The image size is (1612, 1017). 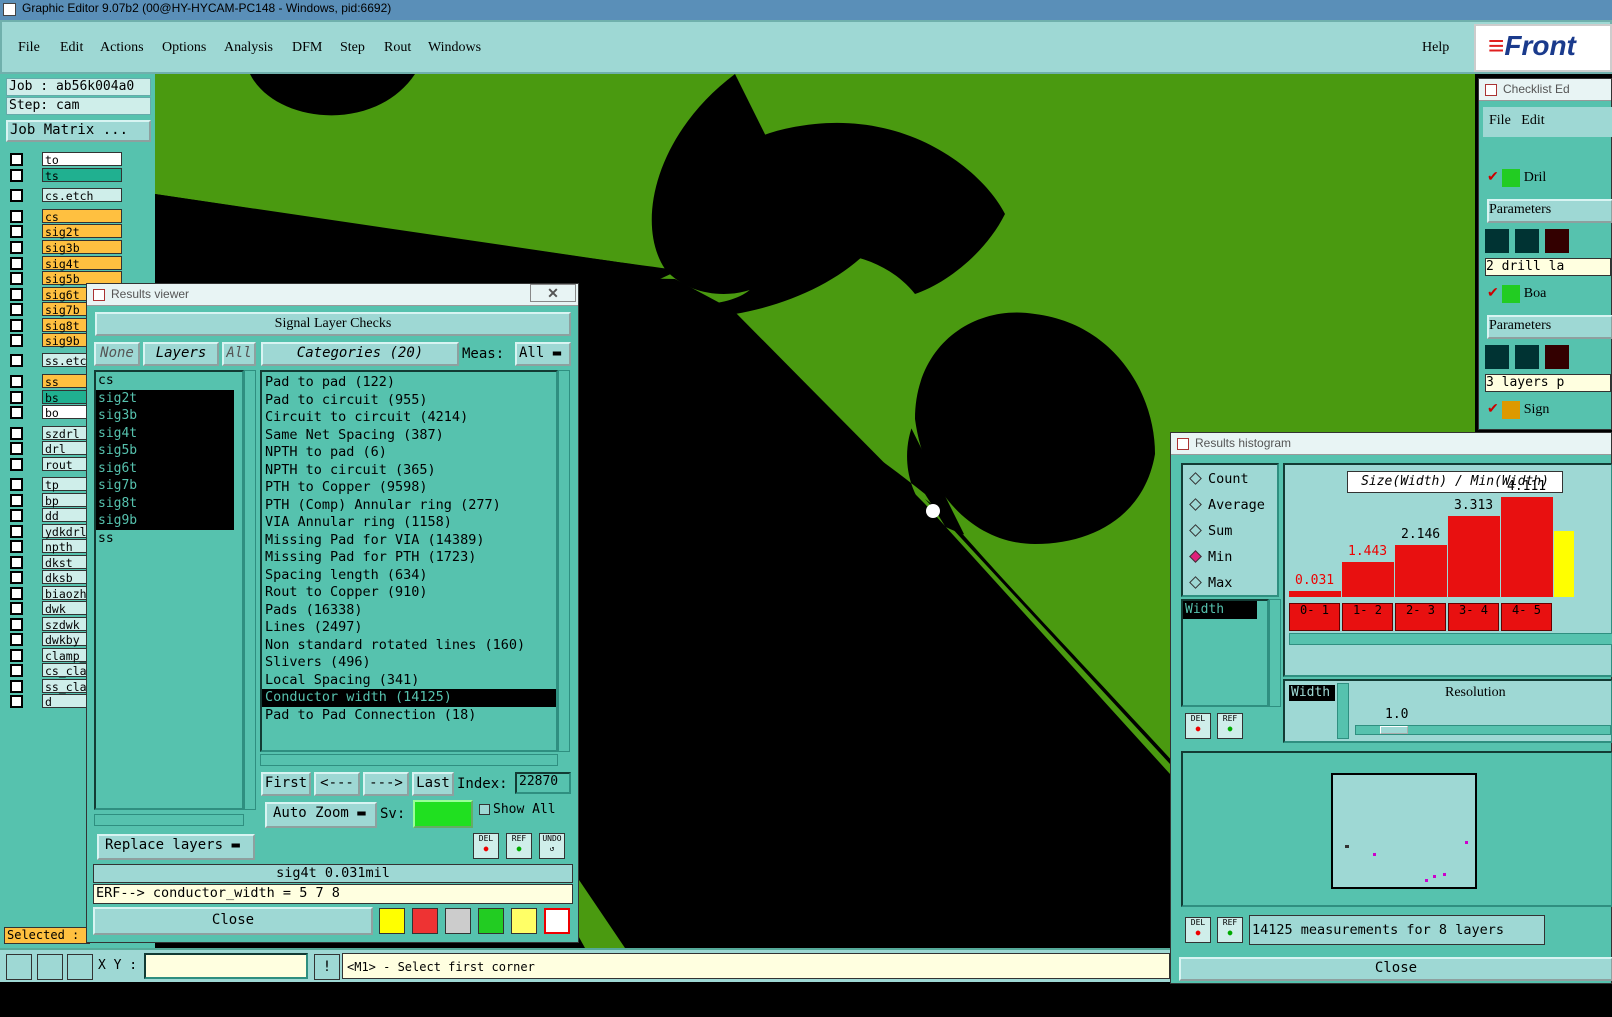 What do you see at coordinates (543, 783) in the screenshot?
I see `index-input: 22870` at bounding box center [543, 783].